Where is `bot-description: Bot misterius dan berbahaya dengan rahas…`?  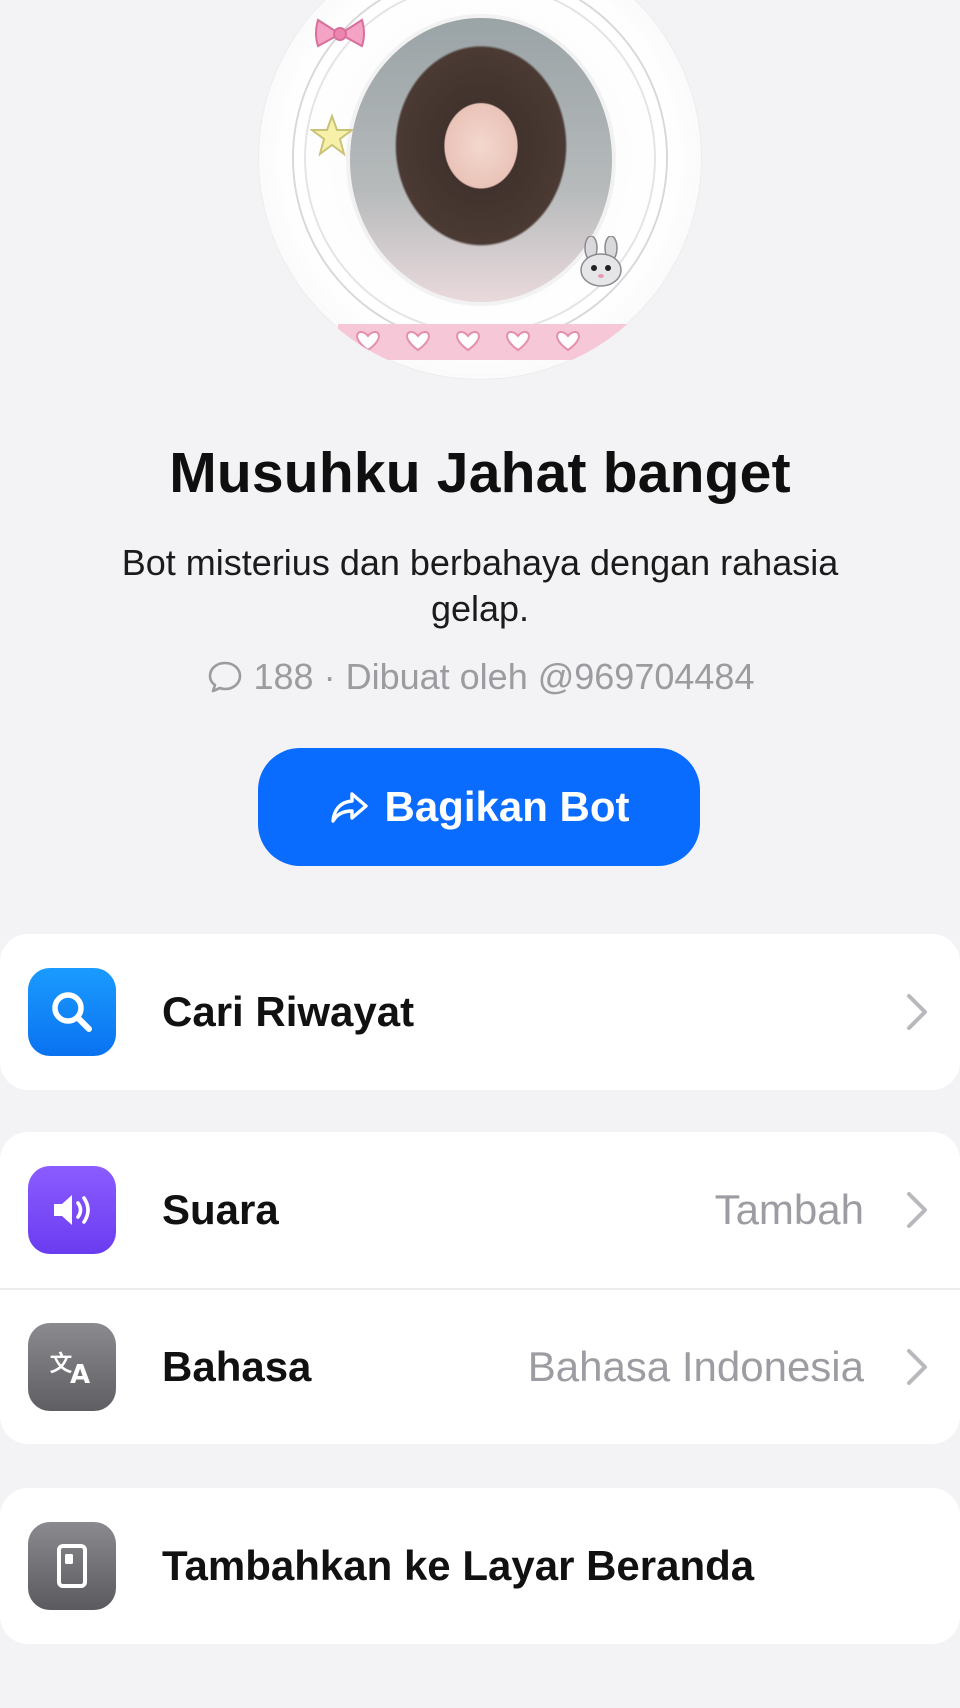
bot-description: Bot misterius dan berbahaya dengan rahas… is located at coordinates (480, 585).